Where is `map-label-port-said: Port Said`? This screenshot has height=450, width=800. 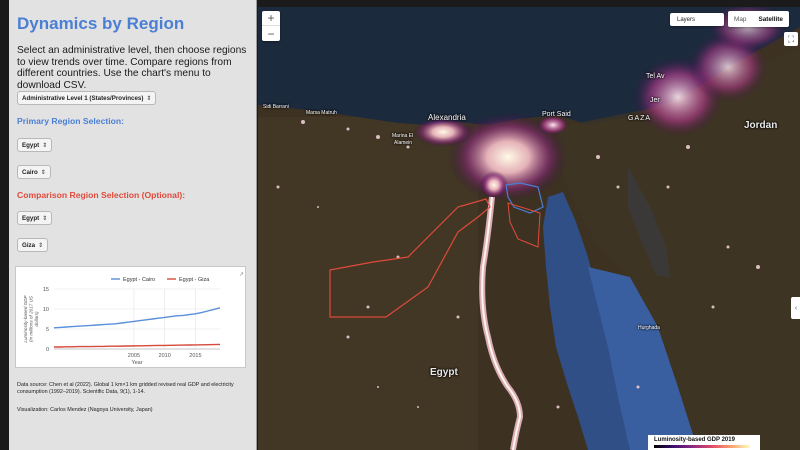 map-label-port-said: Port Said is located at coordinates (556, 114).